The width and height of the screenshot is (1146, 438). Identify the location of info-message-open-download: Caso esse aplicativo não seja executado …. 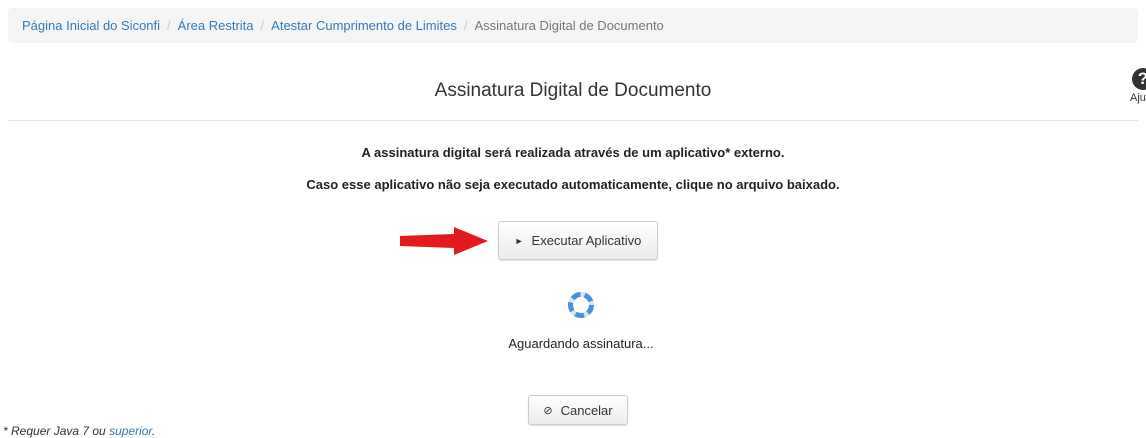
(573, 184).